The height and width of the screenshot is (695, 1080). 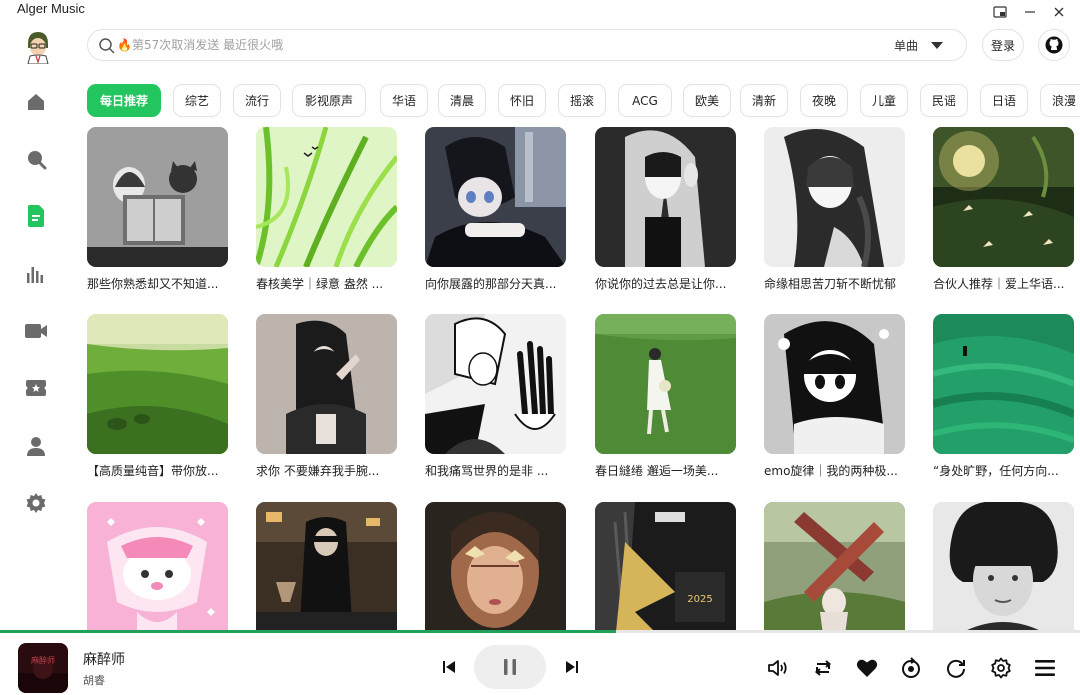 What do you see at coordinates (94, 680) in the screenshot?
I see `now-playing-artist: 胡睿` at bounding box center [94, 680].